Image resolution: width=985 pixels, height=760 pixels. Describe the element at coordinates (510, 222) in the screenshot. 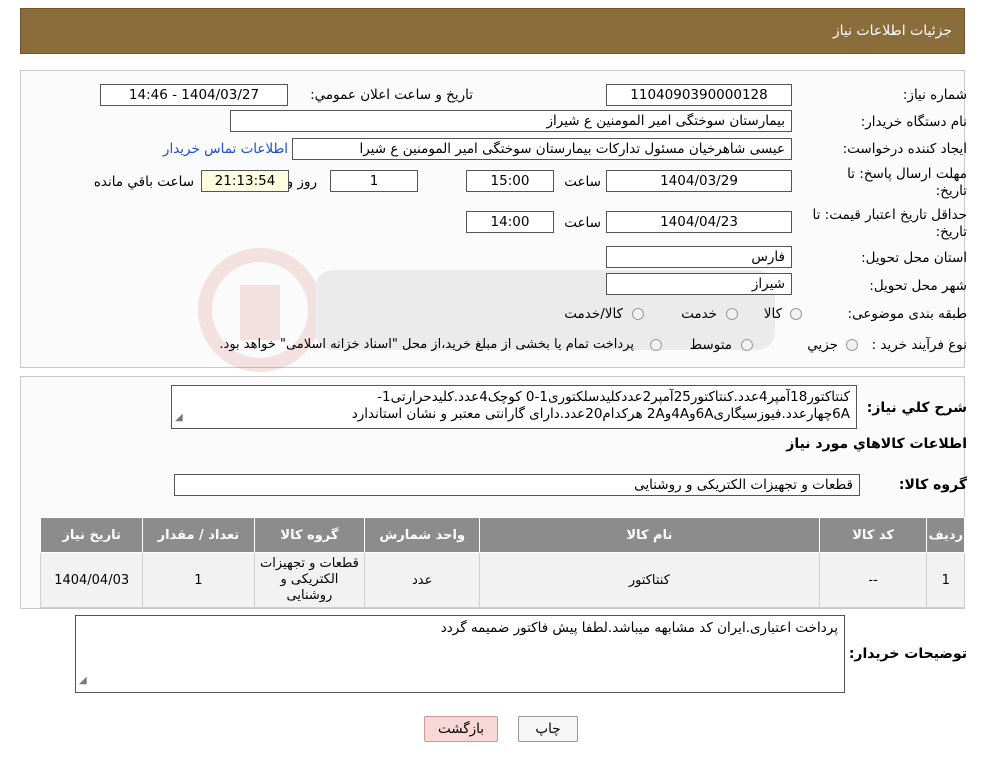

I see `validity-time-field: 14:00` at that location.